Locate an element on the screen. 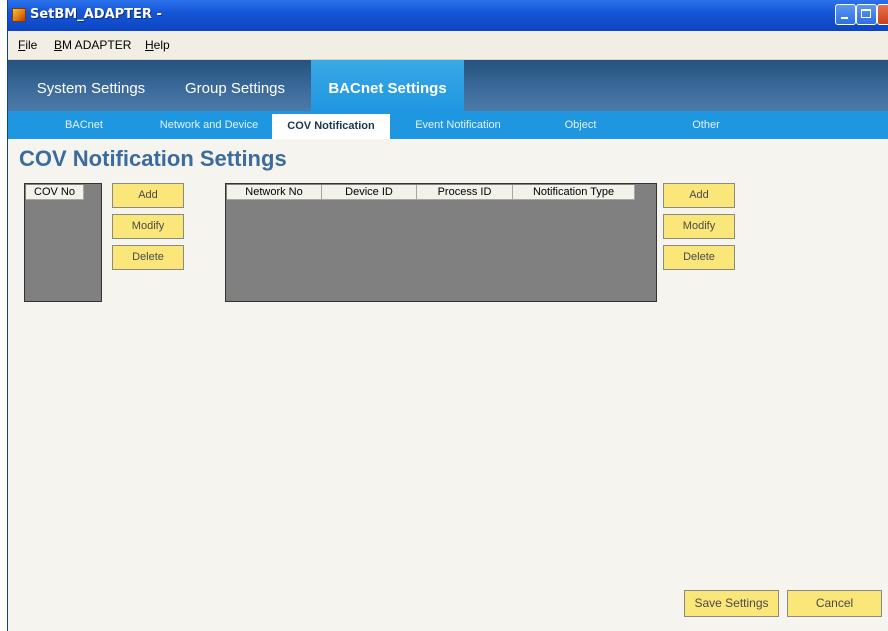 The width and height of the screenshot is (888, 631). save-settings-button: Save Settings is located at coordinates (731, 603).